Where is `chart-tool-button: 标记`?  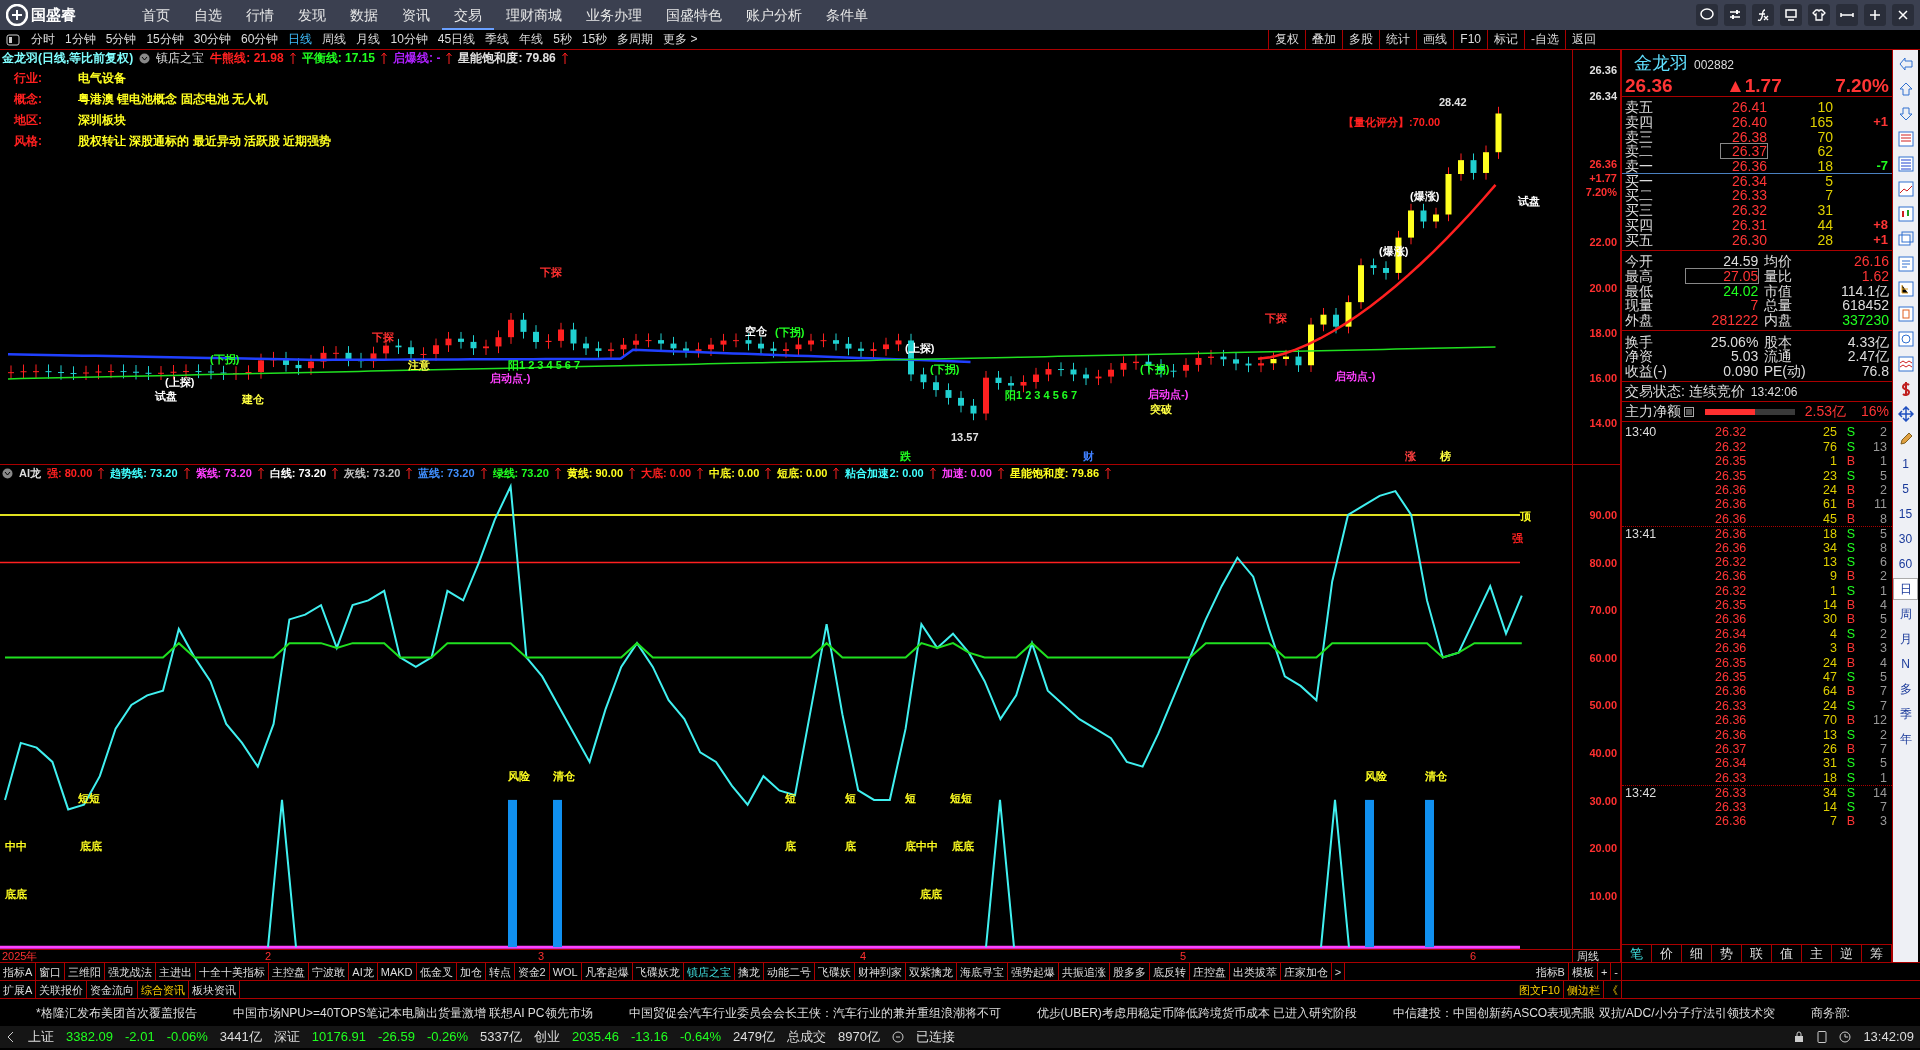
chart-tool-button: 标记 is located at coordinates (1505, 39).